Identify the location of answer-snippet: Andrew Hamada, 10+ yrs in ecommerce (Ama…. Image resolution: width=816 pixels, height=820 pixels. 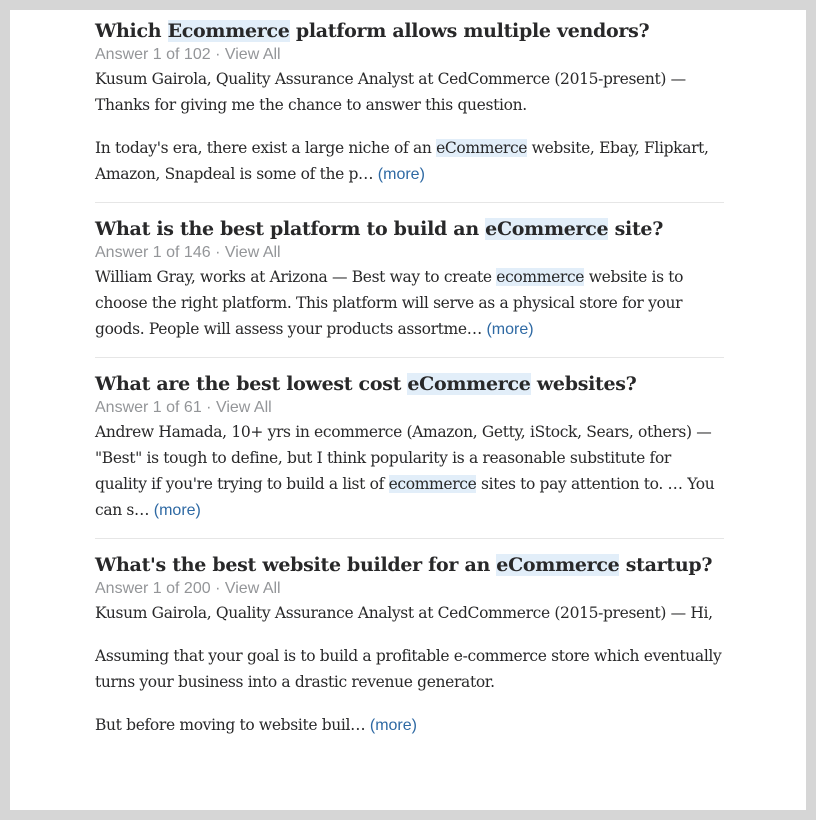
(409, 471).